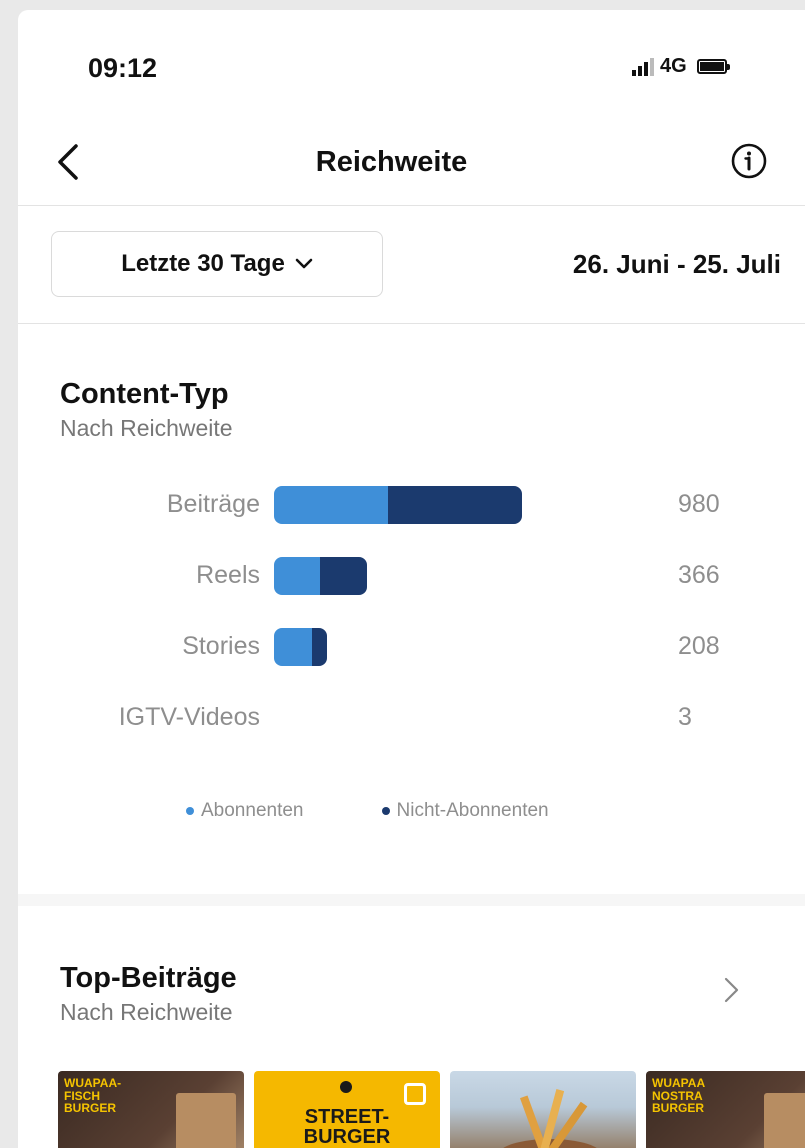 Image resolution: width=805 pixels, height=1148 pixels. Describe the element at coordinates (213, 504) in the screenshot. I see `bar-category-label: Beiträge` at that location.